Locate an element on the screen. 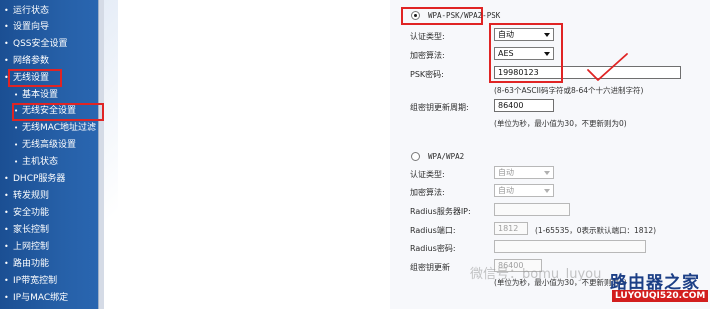 The image size is (710, 309). sidebar-subitem-basic: • 基本设置 is located at coordinates (36, 95).